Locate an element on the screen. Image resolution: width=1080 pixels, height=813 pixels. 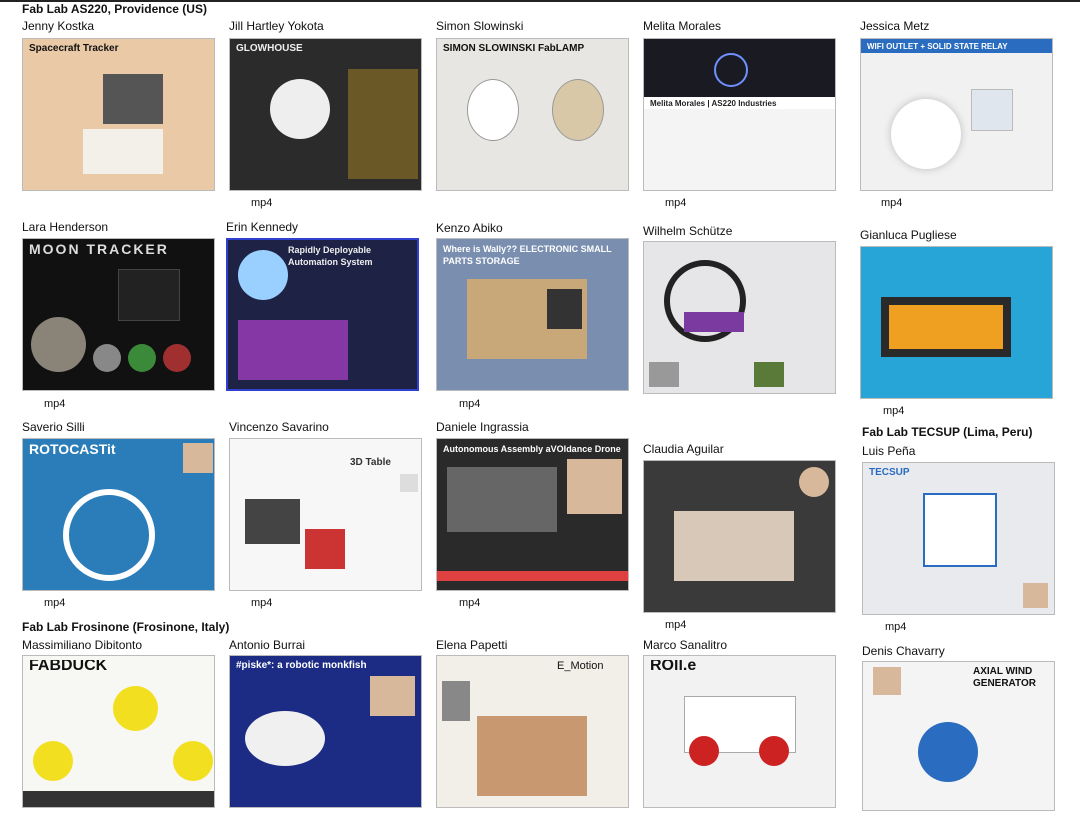
poster-thumbnail: Rapidly Deployable Automation System is located at coordinates (322, 314).